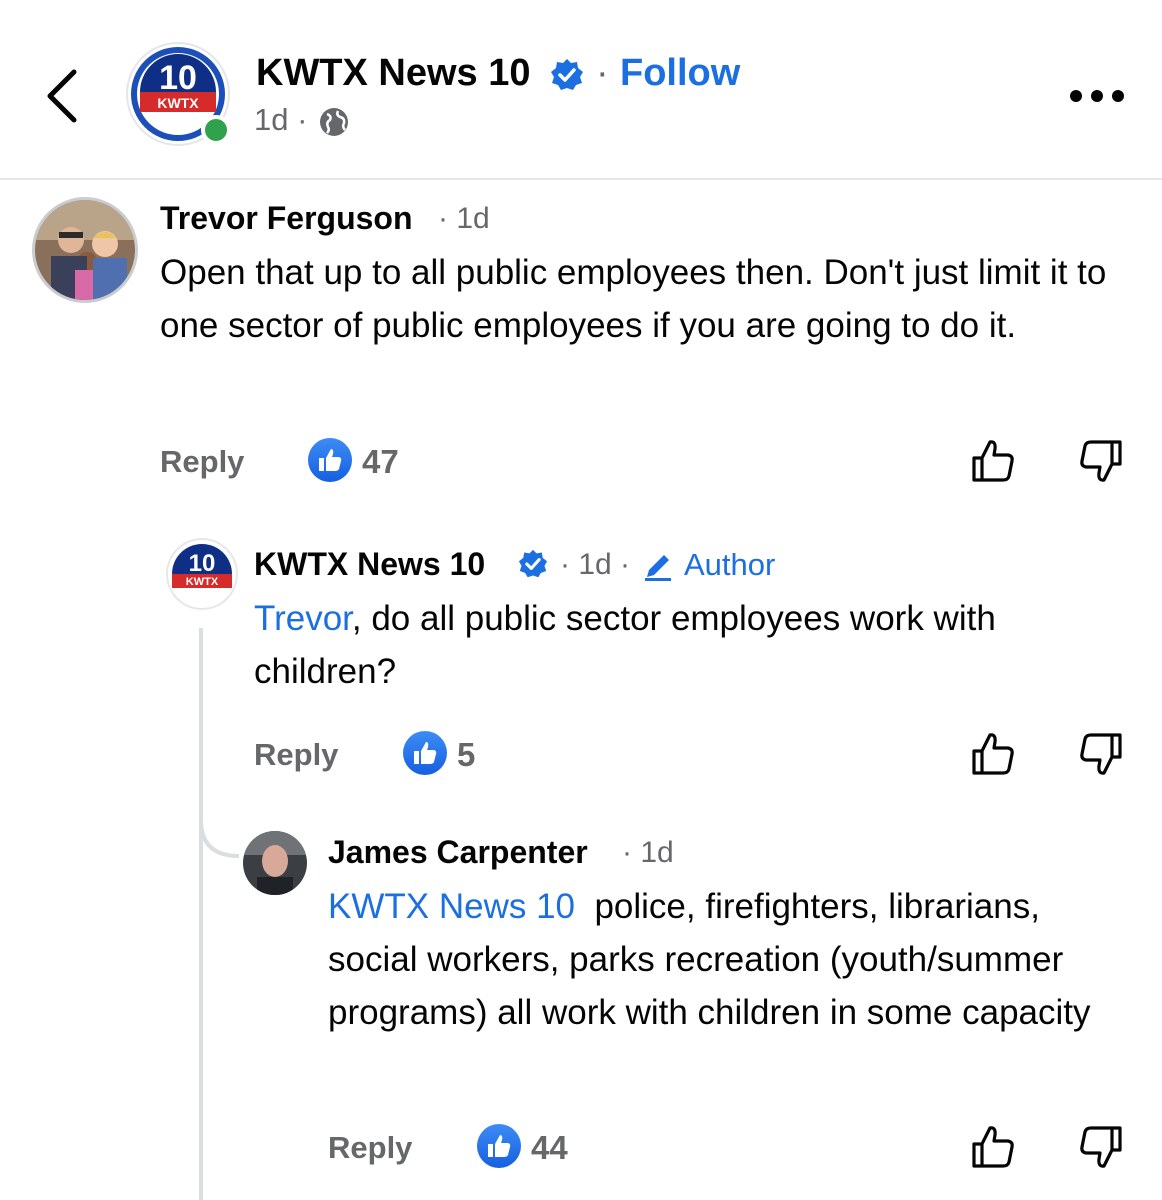 Image resolution: width=1162 pixels, height=1200 pixels. Describe the element at coordinates (595, 564) in the screenshot. I see `comment-time: · 1d ·` at that location.